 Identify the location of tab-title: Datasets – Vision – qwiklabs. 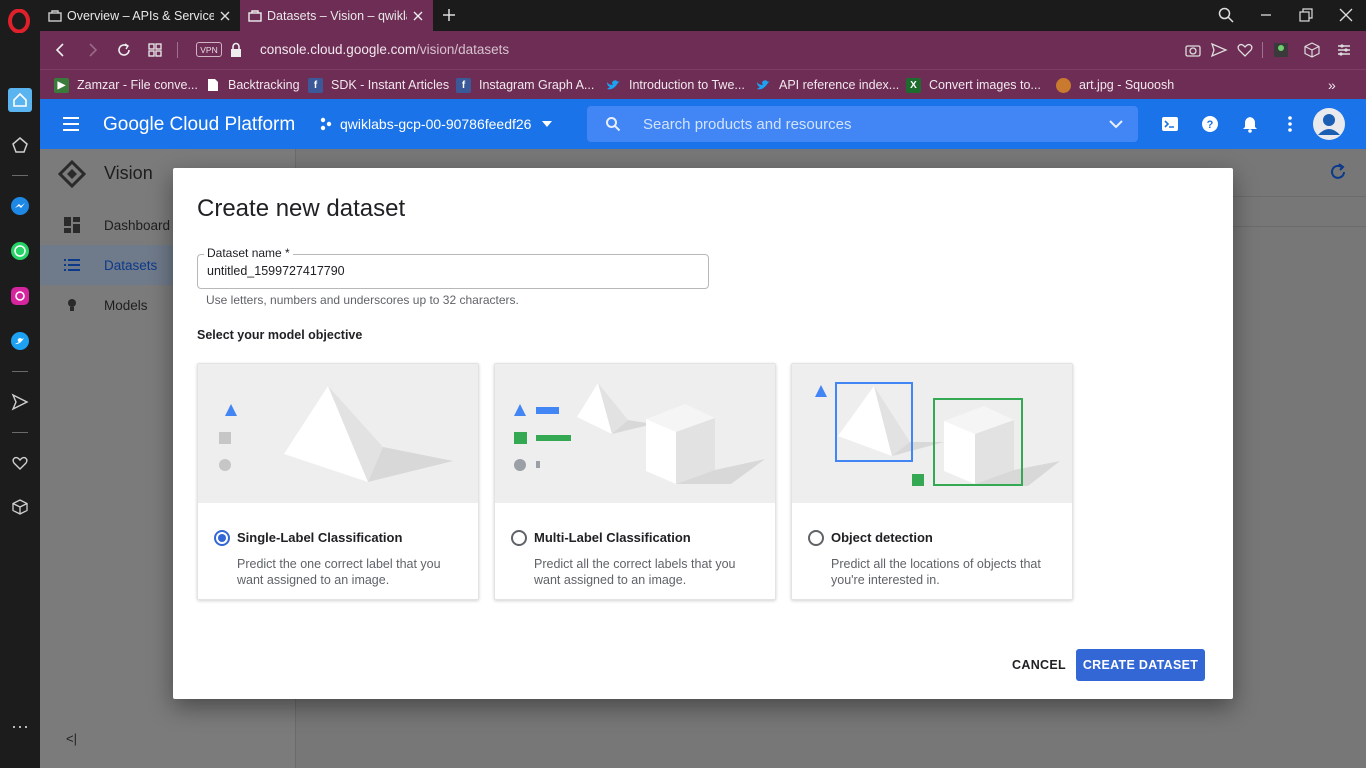
(337, 15).